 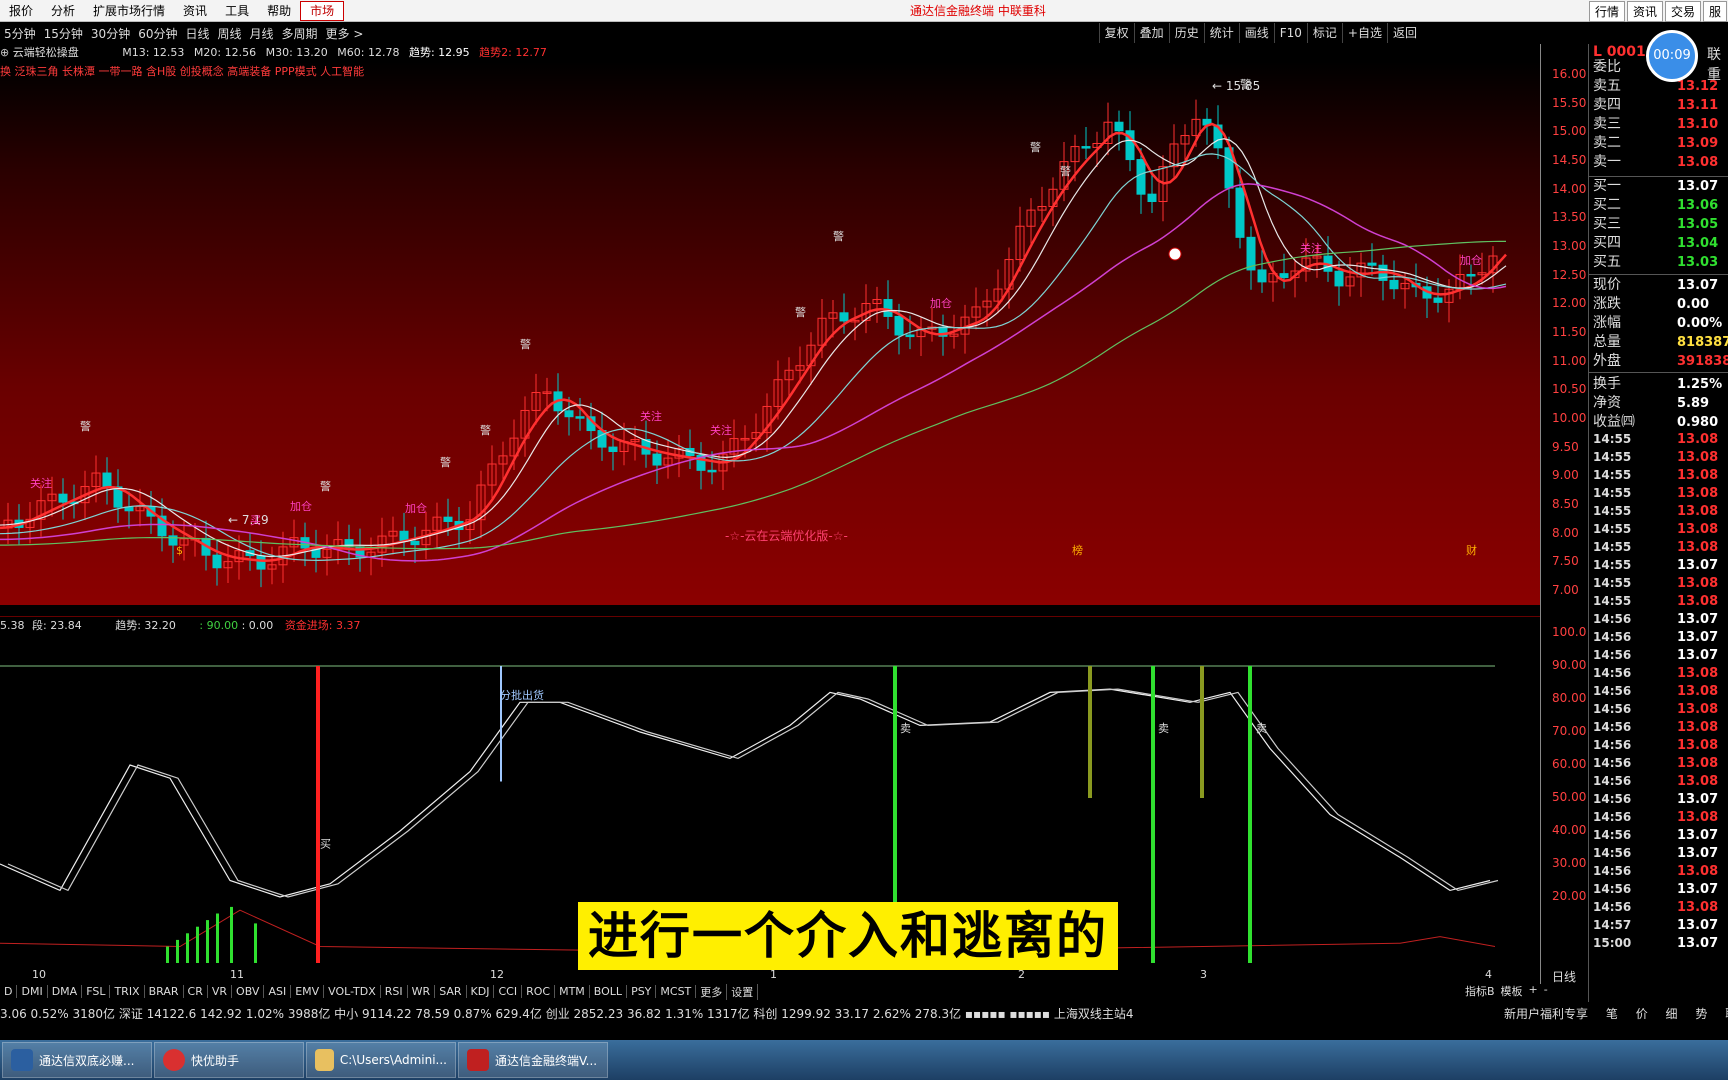 I want to click on indicator-tab: DMI, so click(x=32, y=991).